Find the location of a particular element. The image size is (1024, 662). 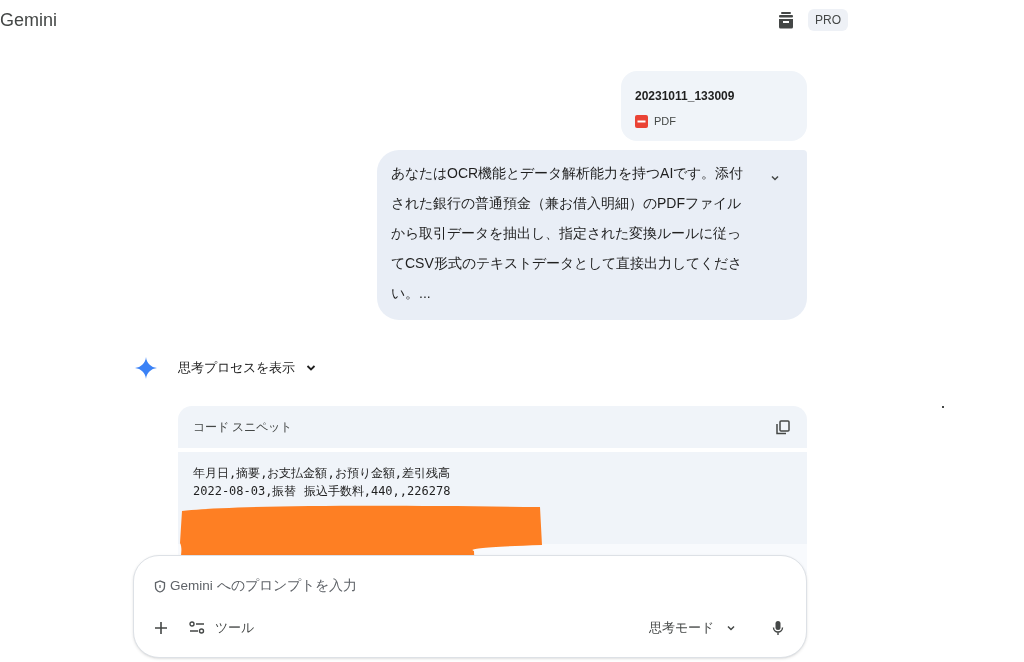

code-line: 2022-08-03,振替 振込手数料,440,,226278 is located at coordinates (322, 491).